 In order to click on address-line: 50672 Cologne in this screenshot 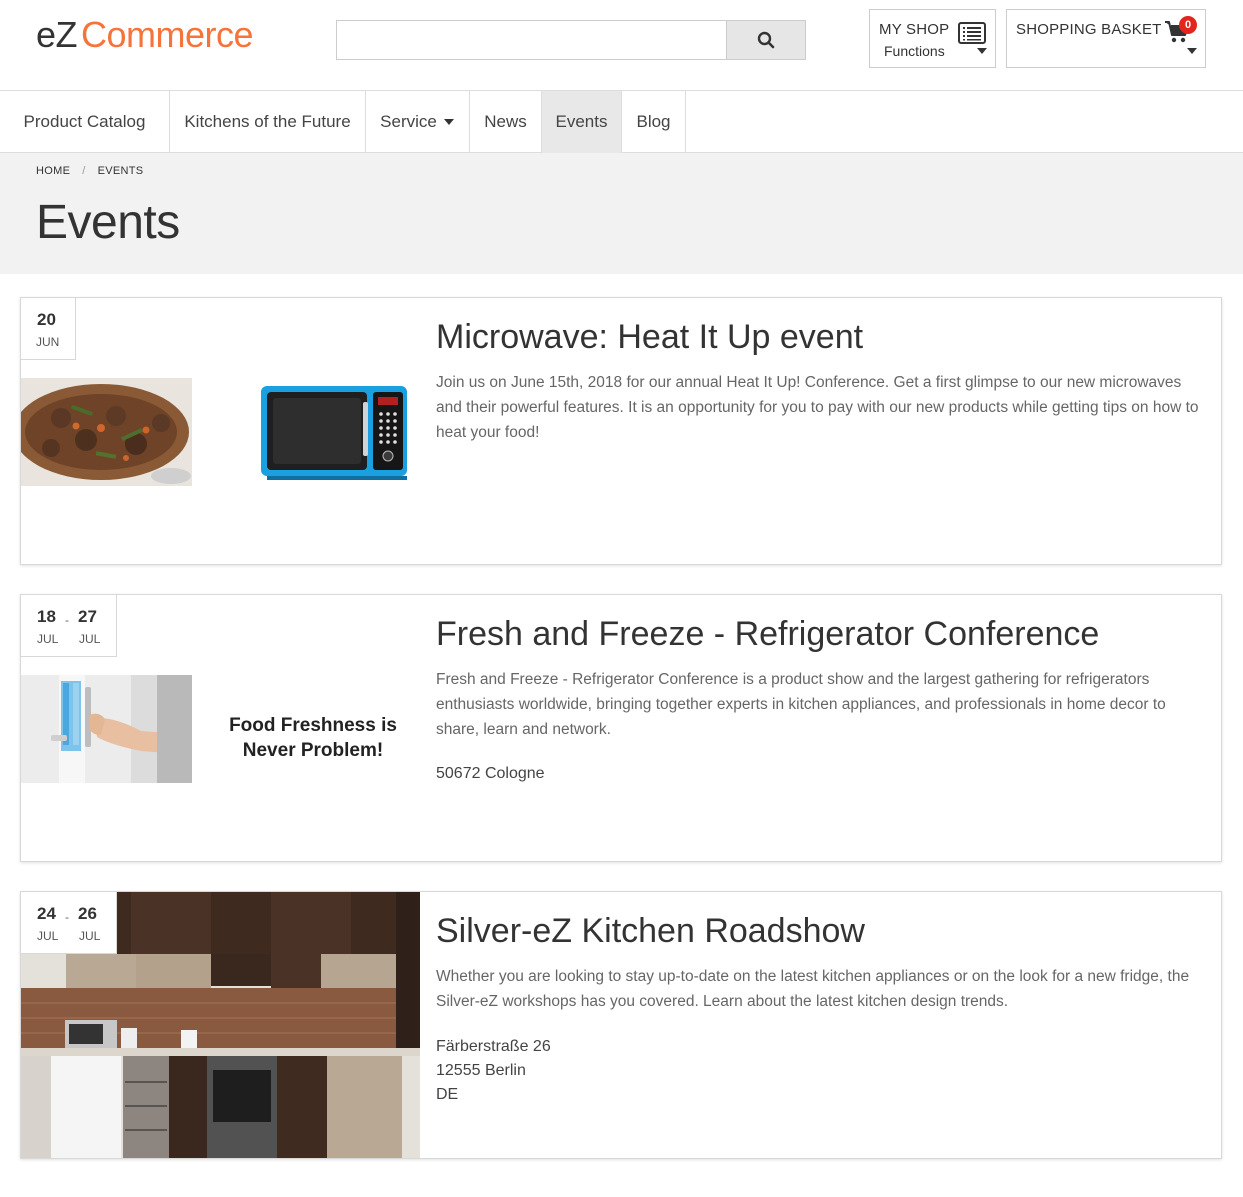, I will do `click(490, 773)`.